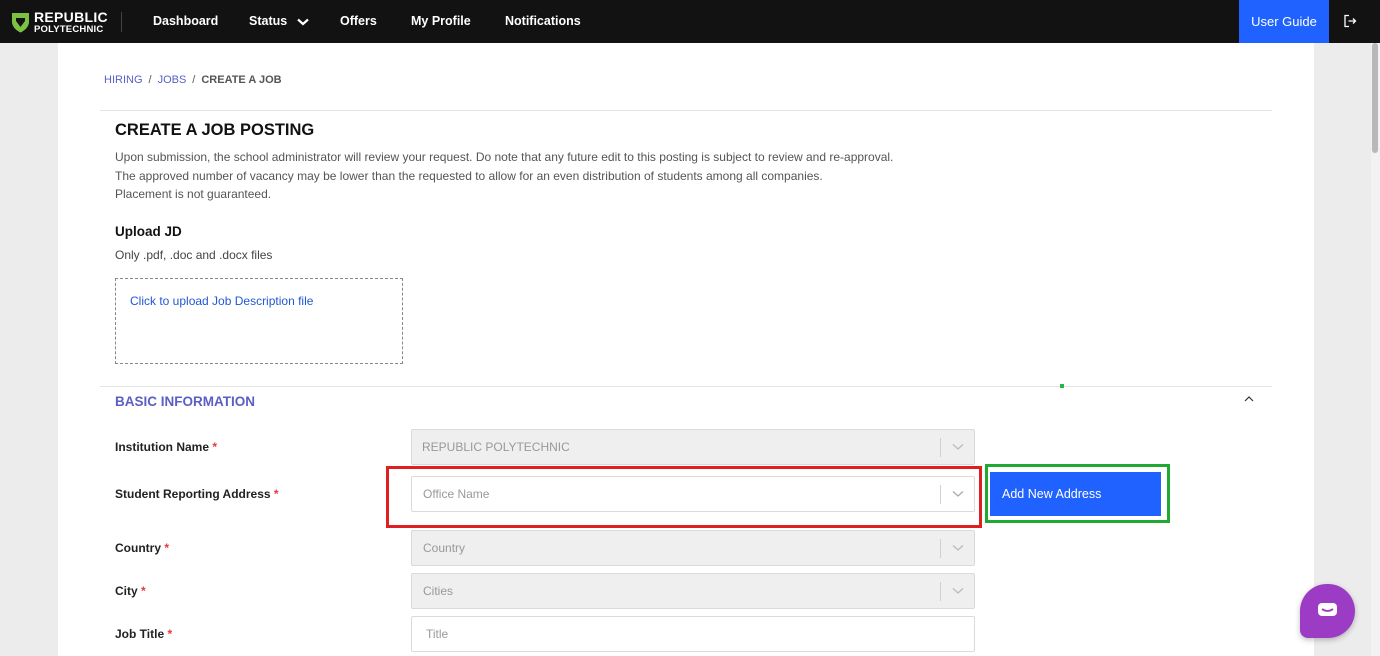  I want to click on logout-icon, so click(1350, 21).